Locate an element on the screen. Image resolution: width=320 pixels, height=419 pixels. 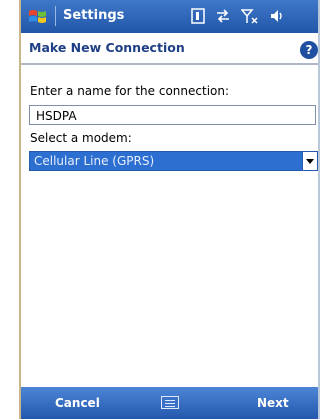
app-title: Settings is located at coordinates (94, 15).